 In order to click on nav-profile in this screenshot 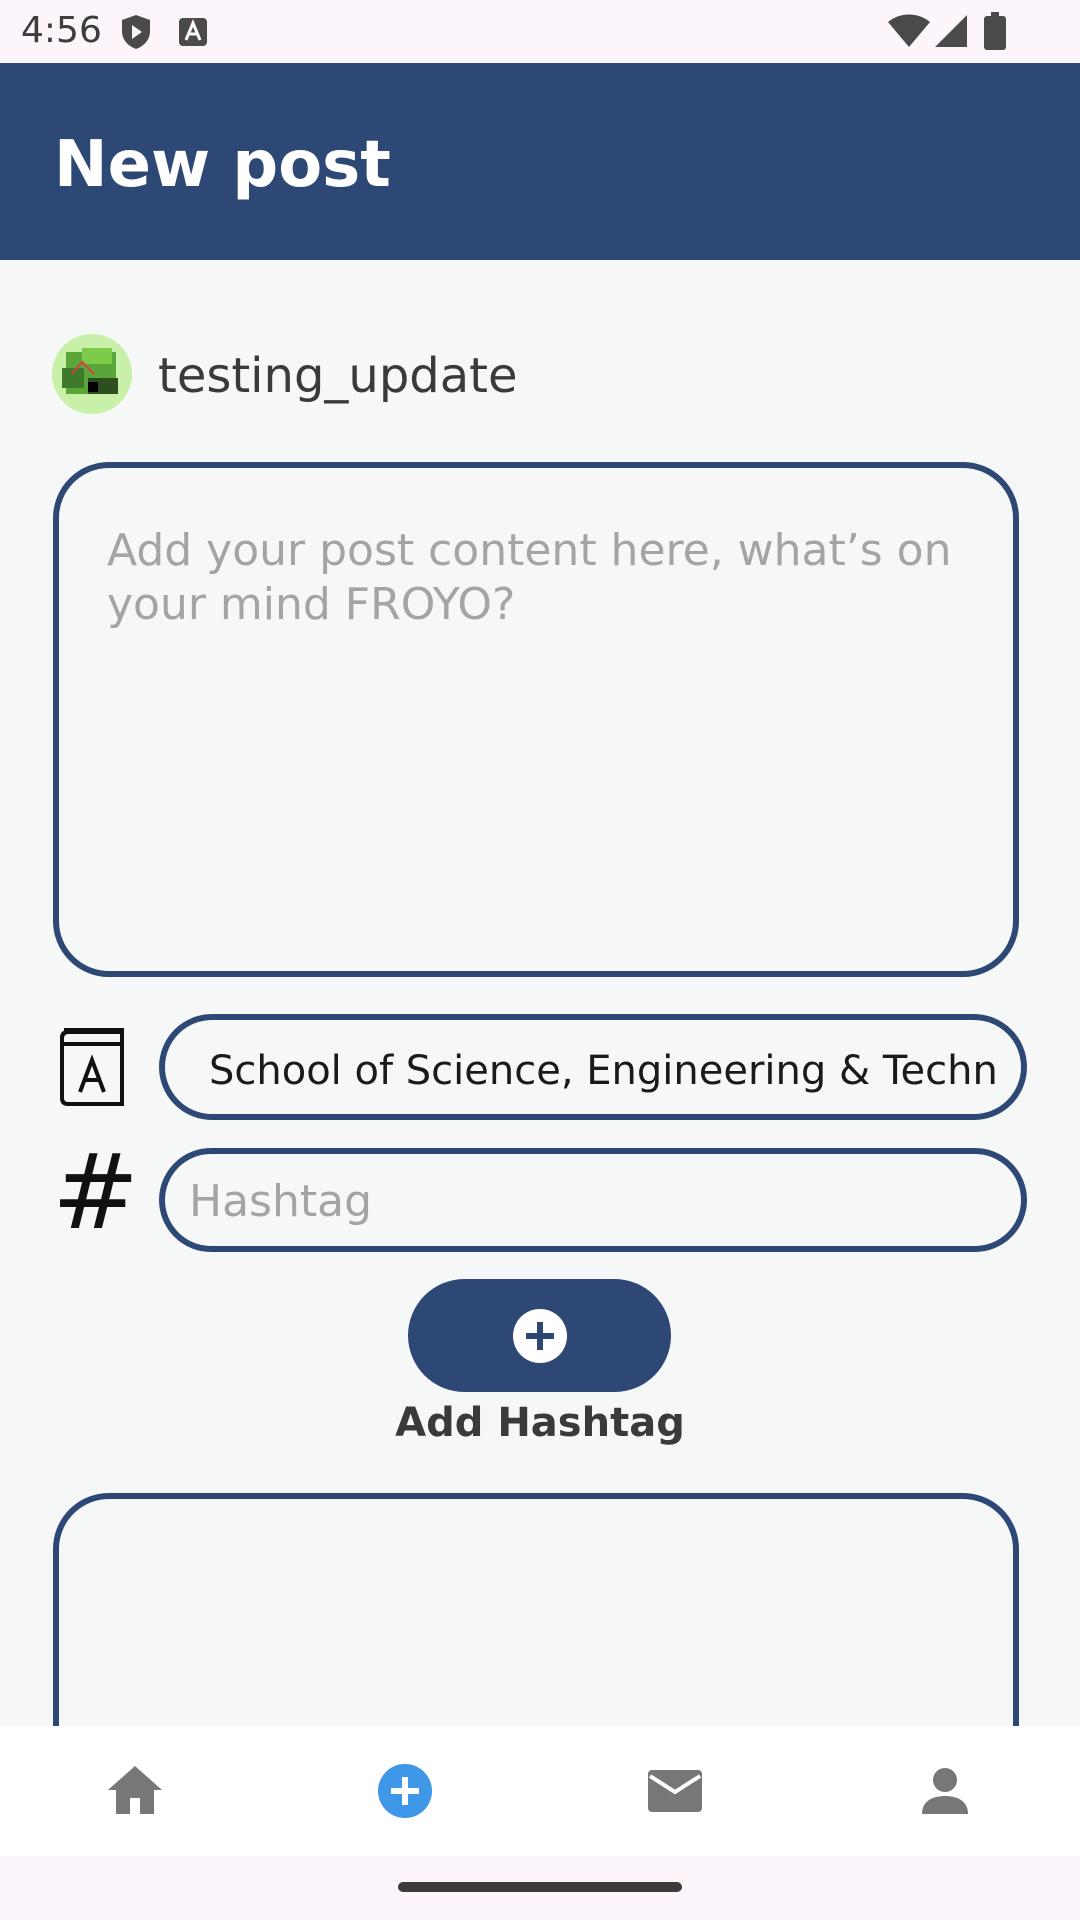, I will do `click(945, 1791)`.